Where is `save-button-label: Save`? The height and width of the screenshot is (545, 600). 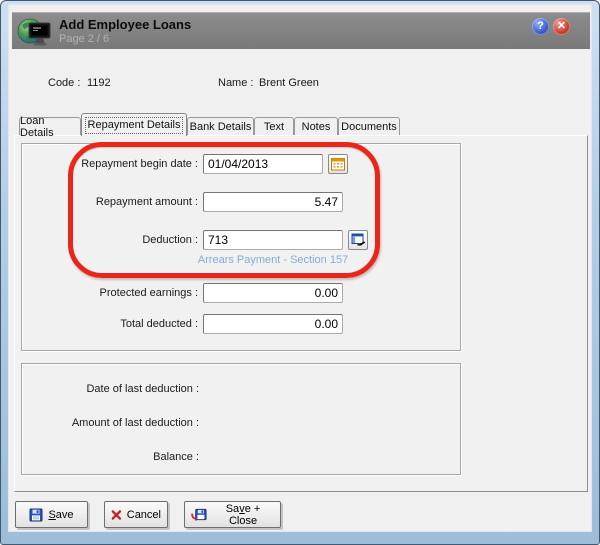
save-button-label: Save is located at coordinates (61, 514).